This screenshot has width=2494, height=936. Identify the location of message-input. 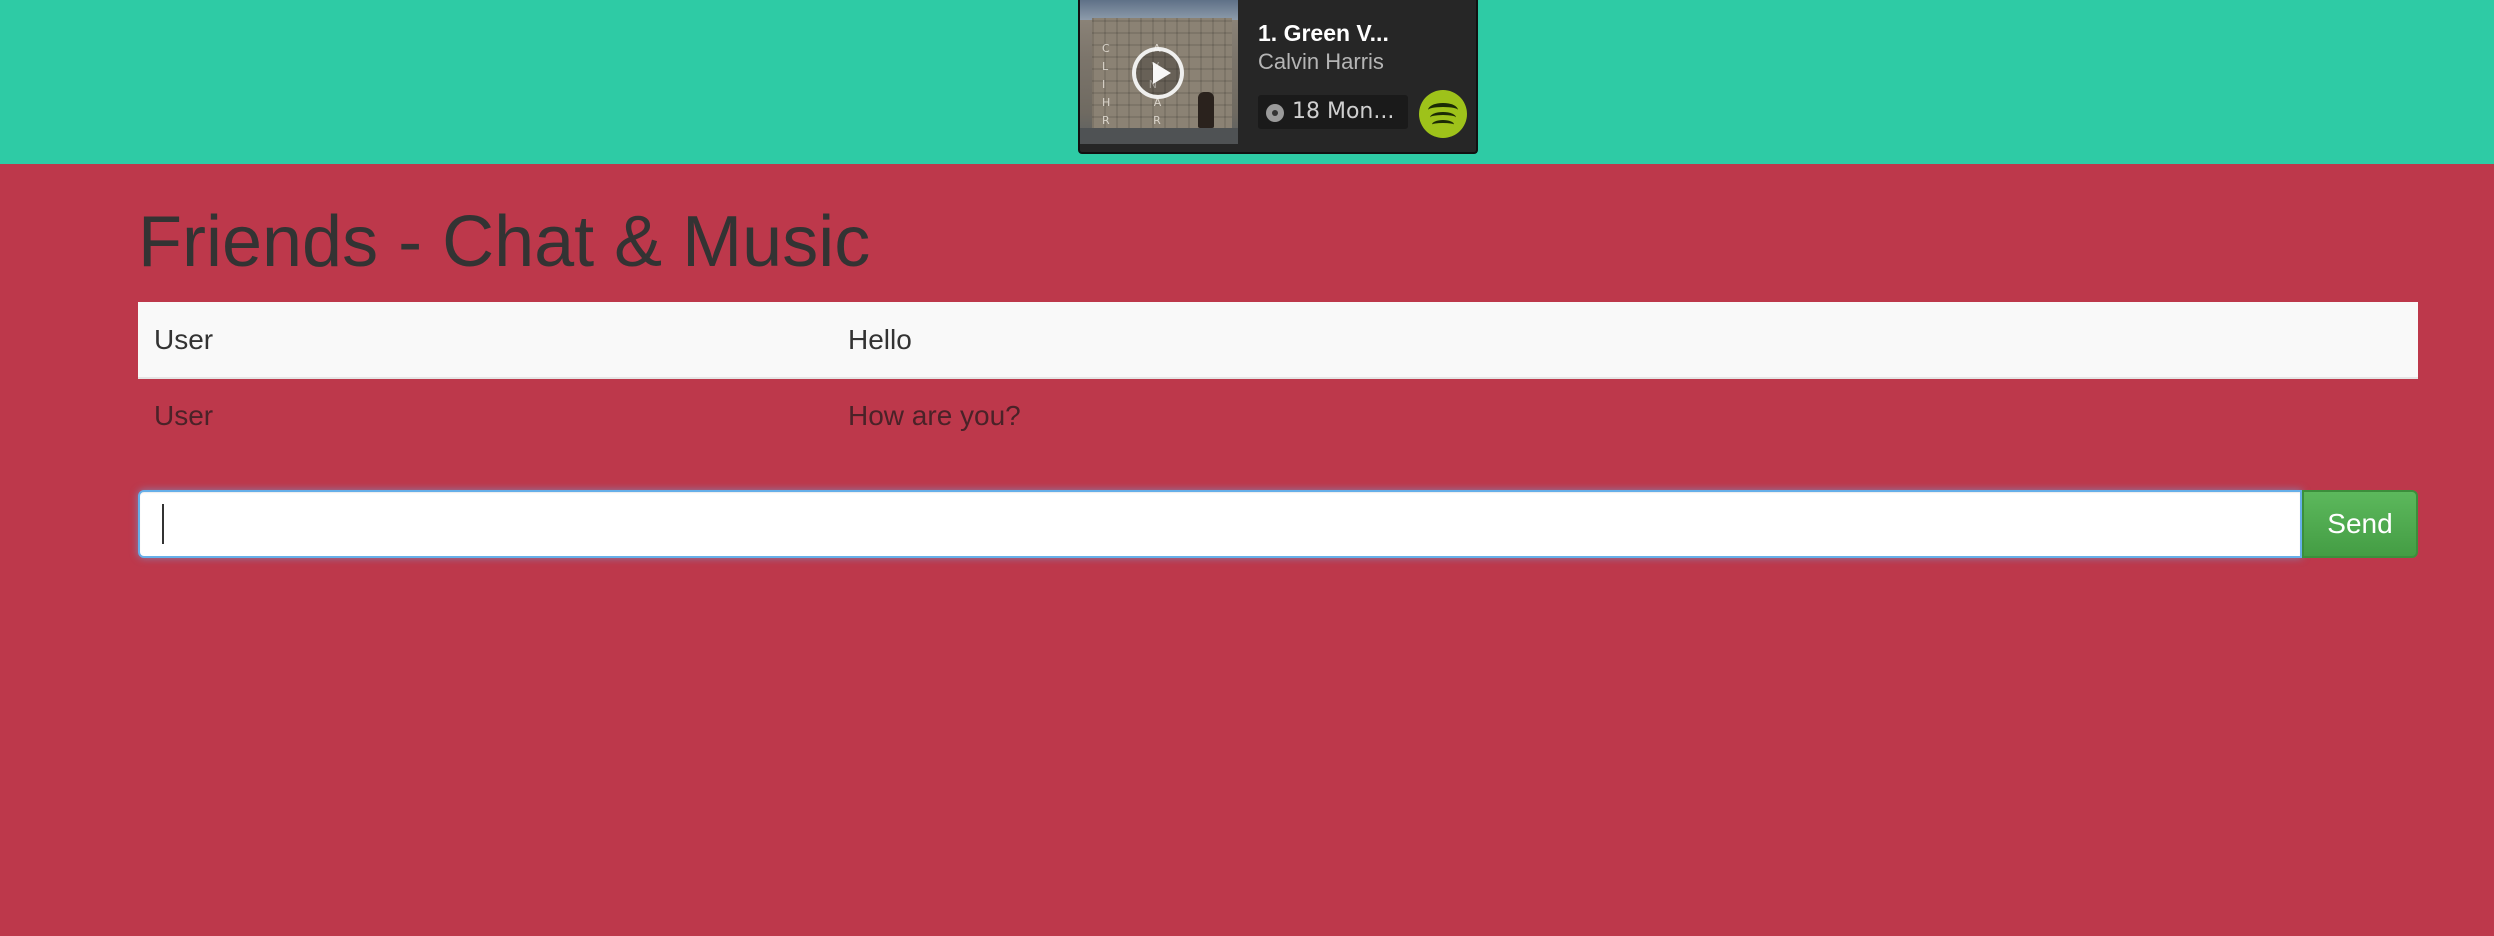
(1220, 524).